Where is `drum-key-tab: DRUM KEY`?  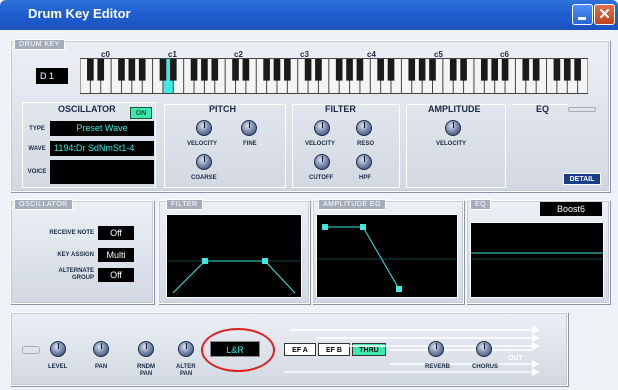
drum-key-tab: DRUM KEY is located at coordinates (39, 44).